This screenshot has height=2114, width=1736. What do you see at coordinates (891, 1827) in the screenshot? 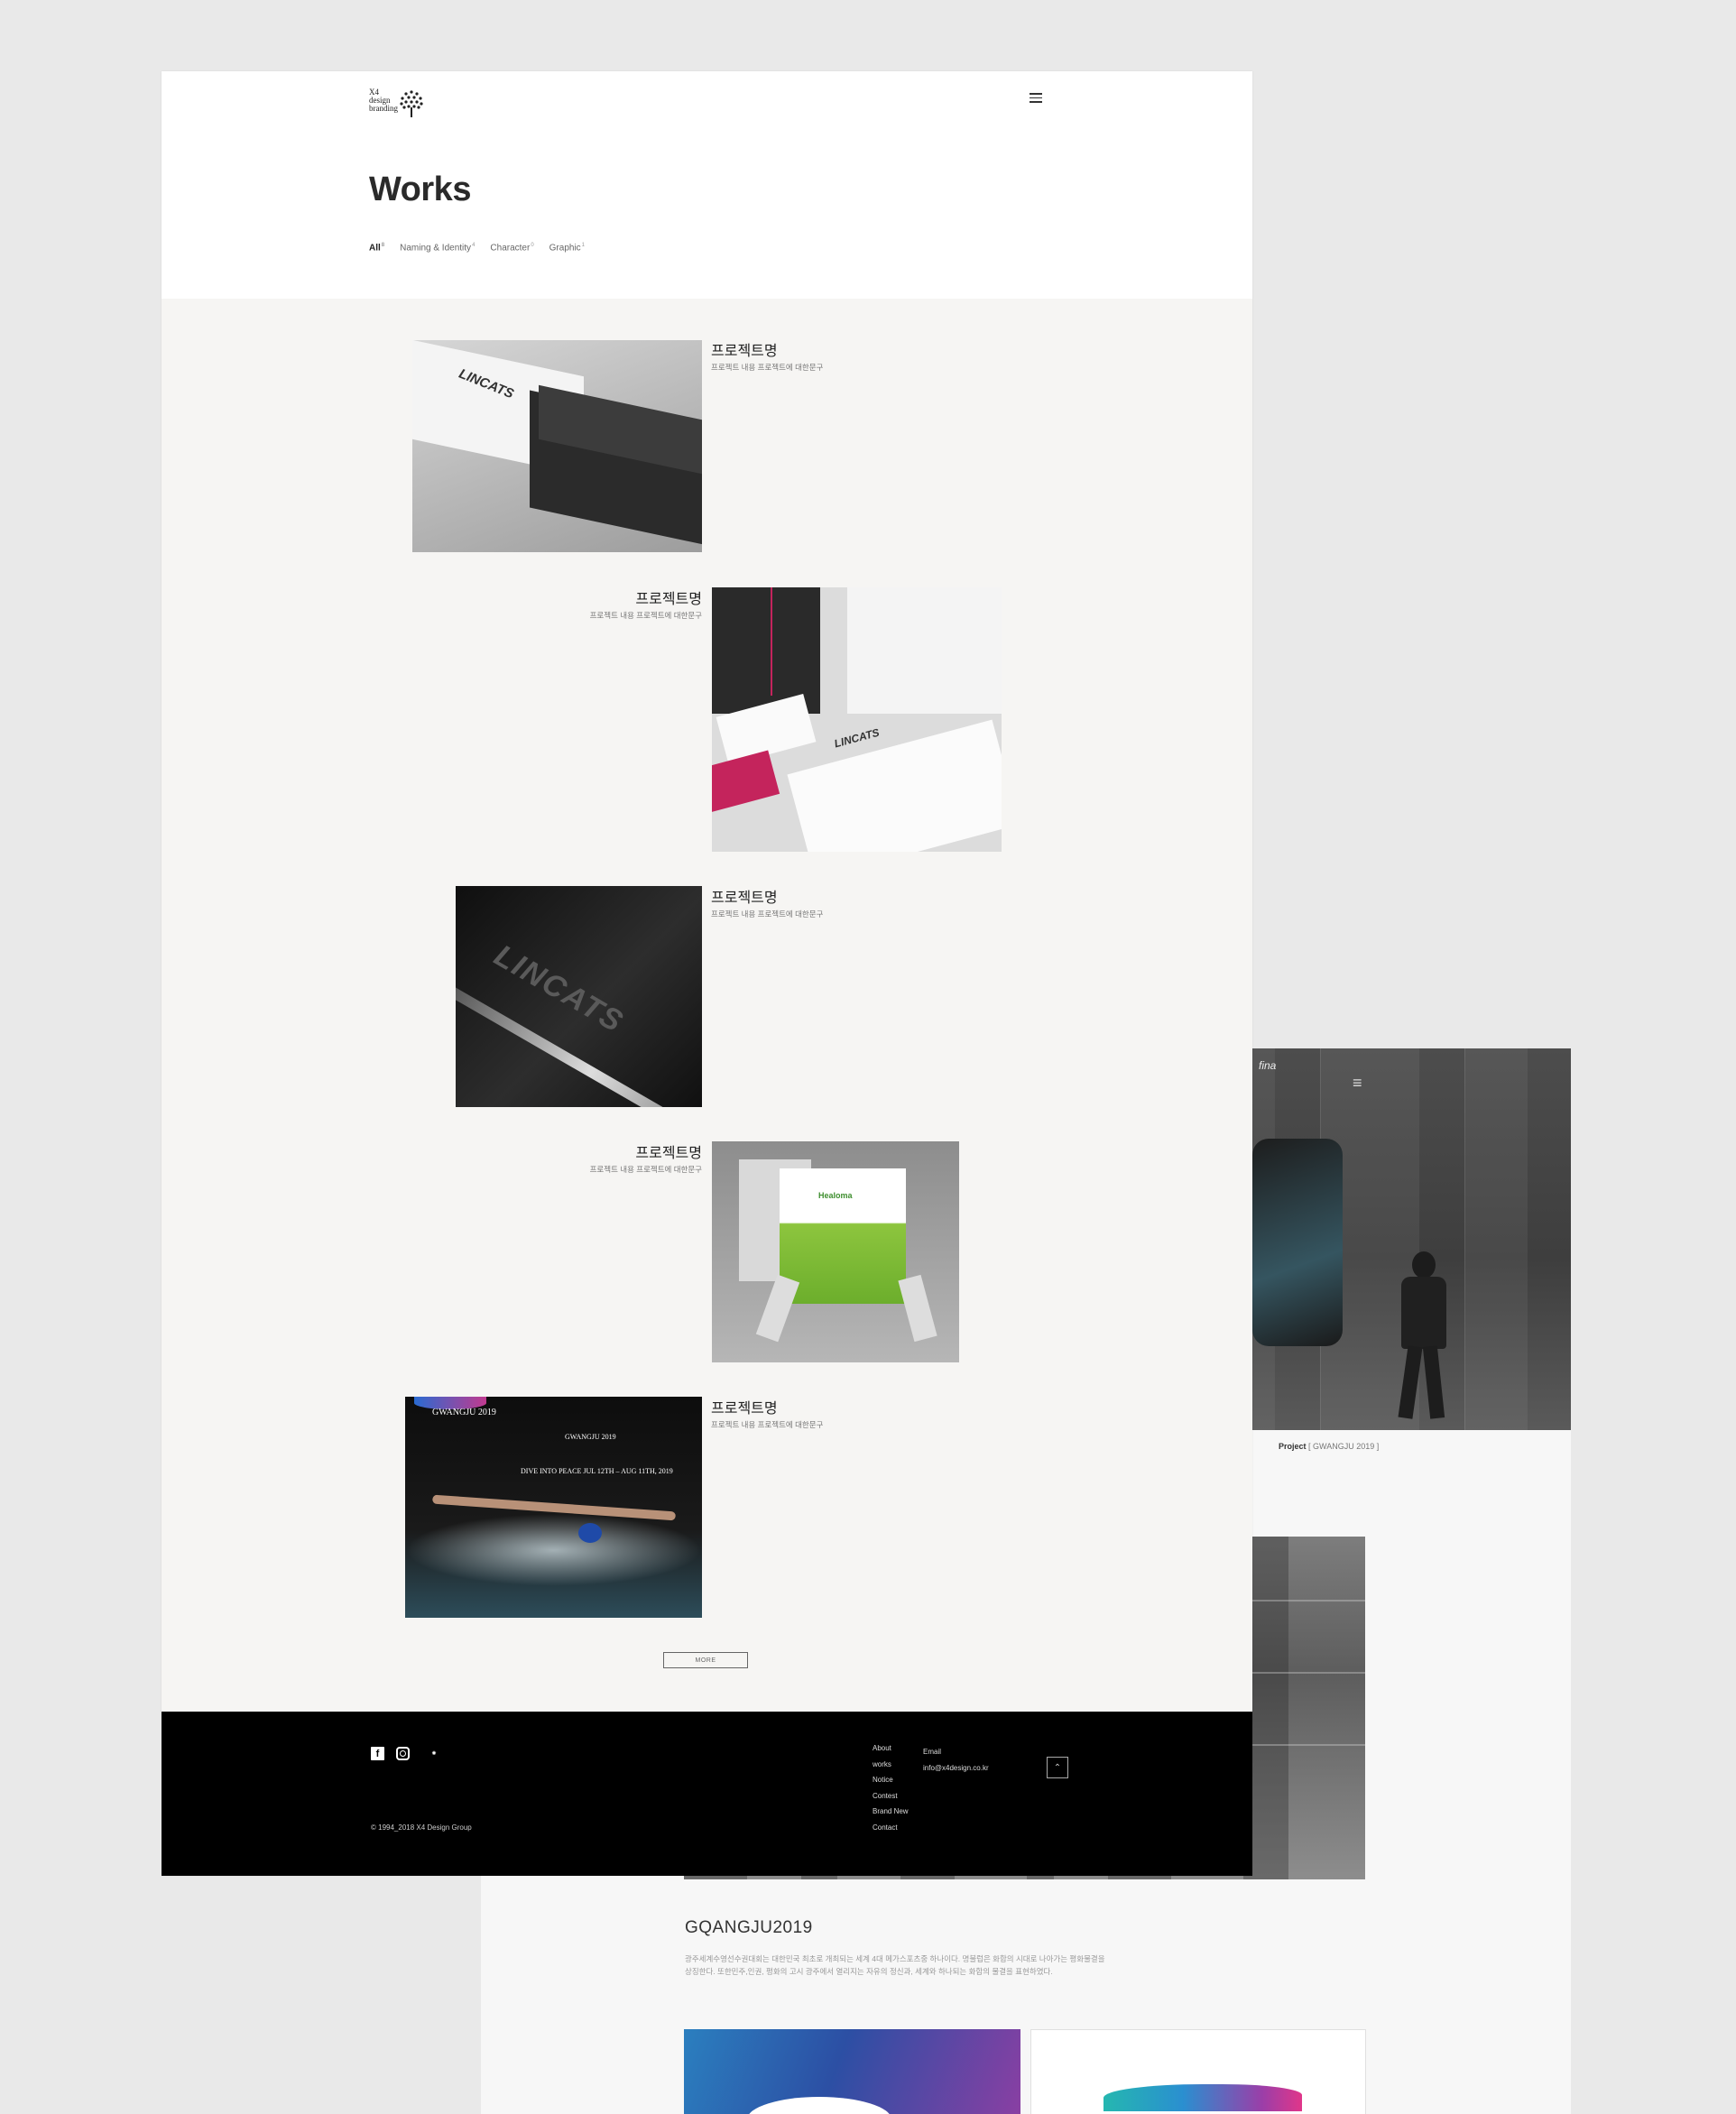
I see `footer-link-contact: Contact` at bounding box center [891, 1827].